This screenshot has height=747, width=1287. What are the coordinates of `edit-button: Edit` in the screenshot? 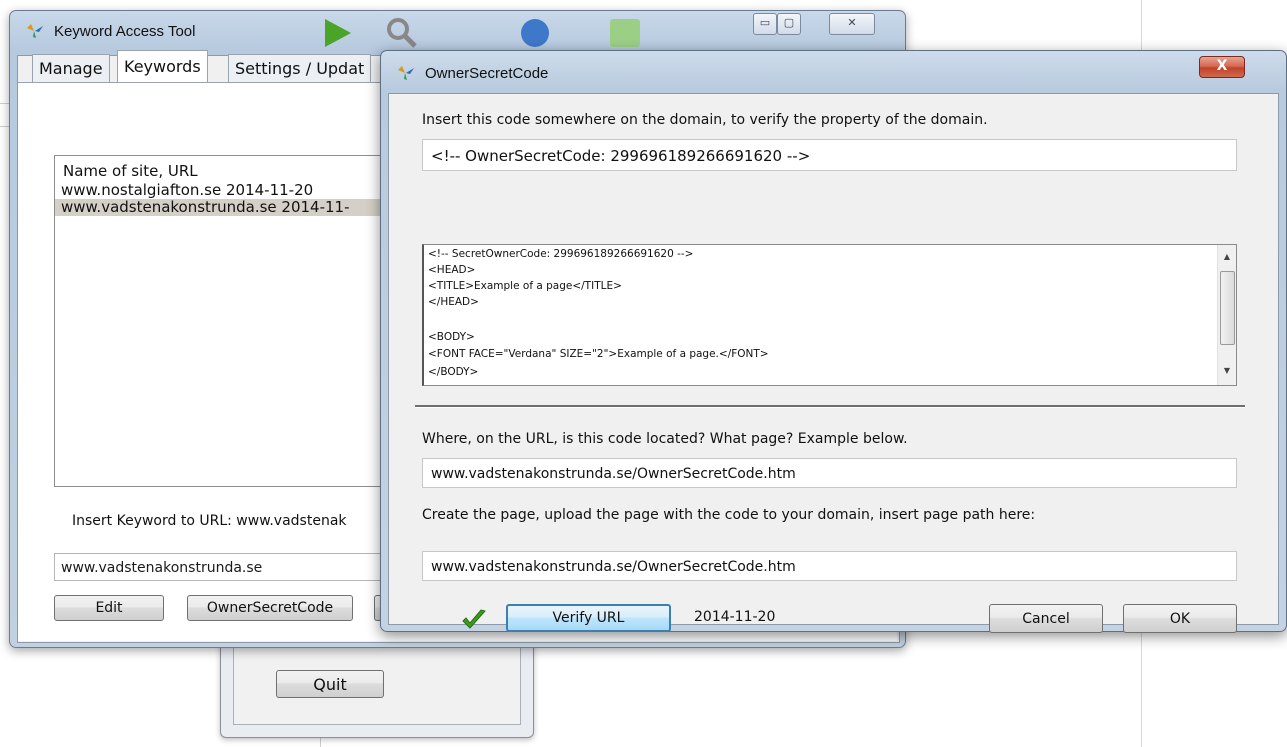 It's located at (109, 608).